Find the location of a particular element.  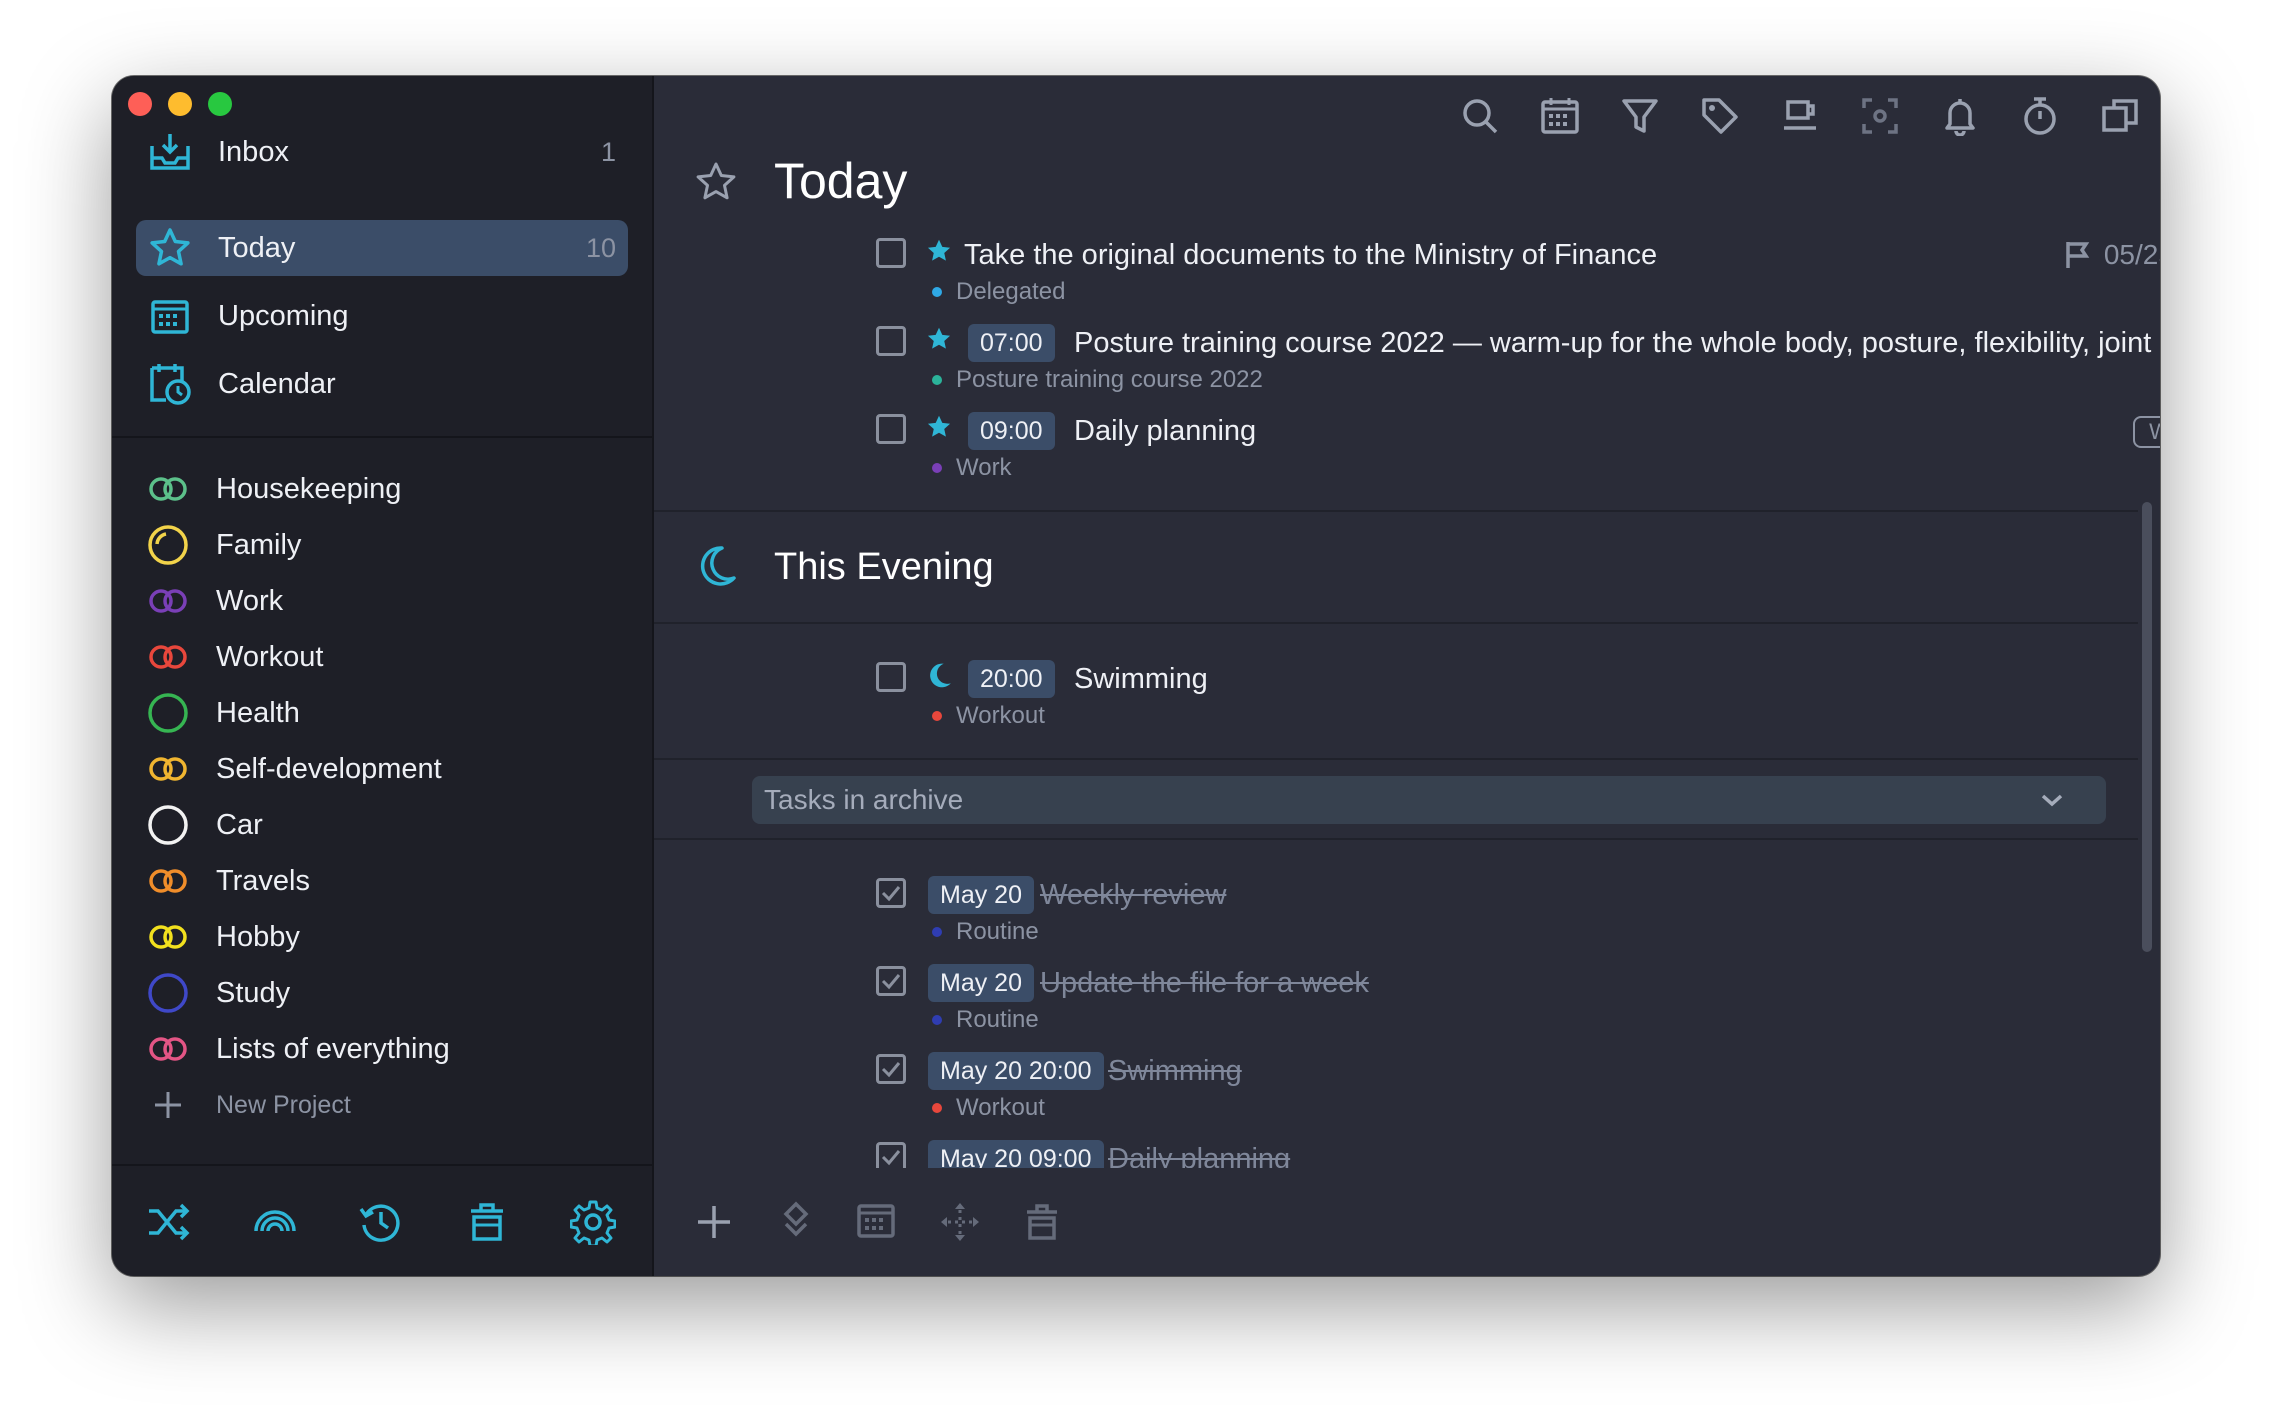

archive-label: Tasks in archive is located at coordinates (864, 799).